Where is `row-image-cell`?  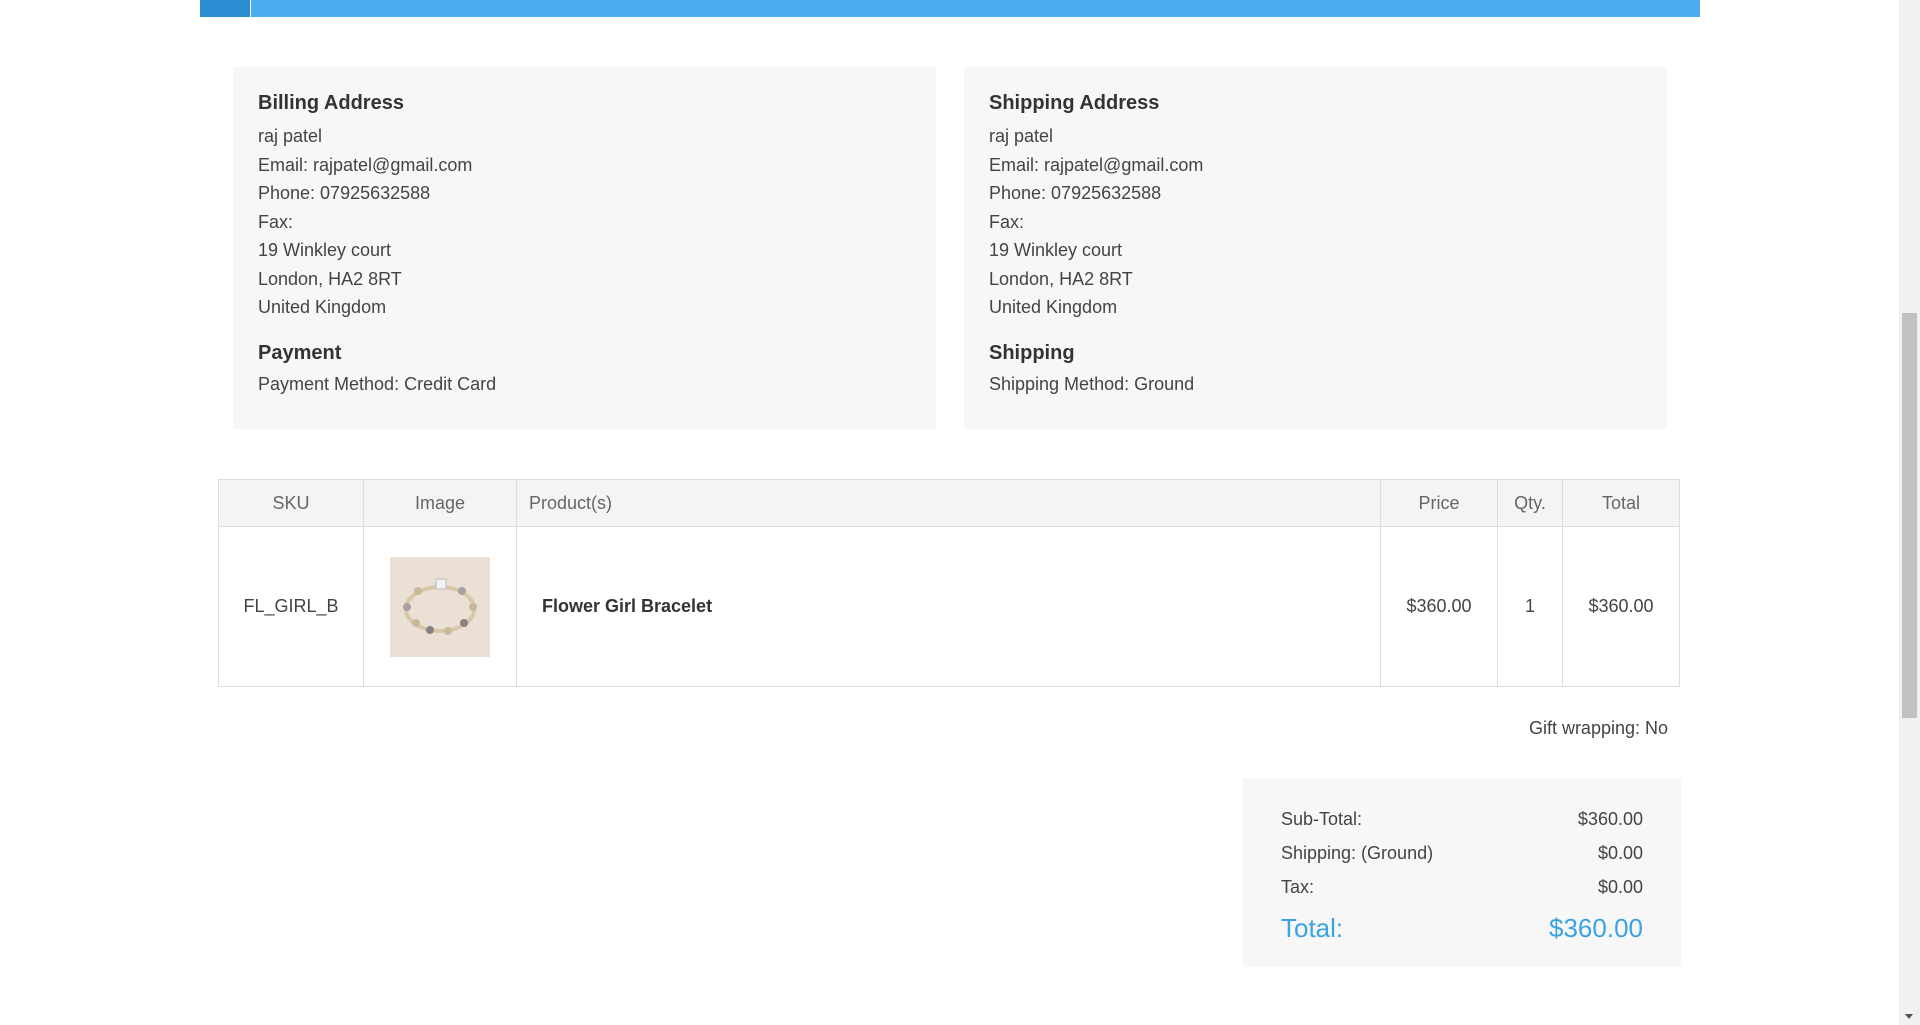 row-image-cell is located at coordinates (440, 606).